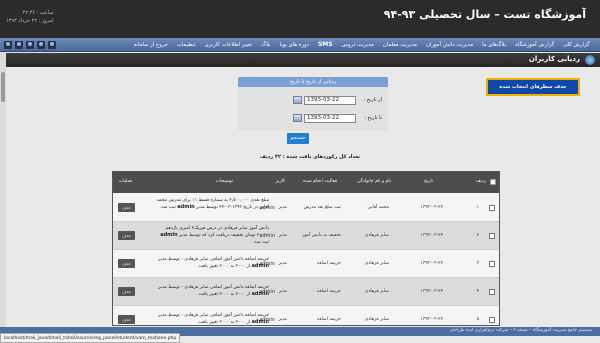 This screenshot has height=343, width=600. I want to click on select-all-checkbox, so click(493, 182).